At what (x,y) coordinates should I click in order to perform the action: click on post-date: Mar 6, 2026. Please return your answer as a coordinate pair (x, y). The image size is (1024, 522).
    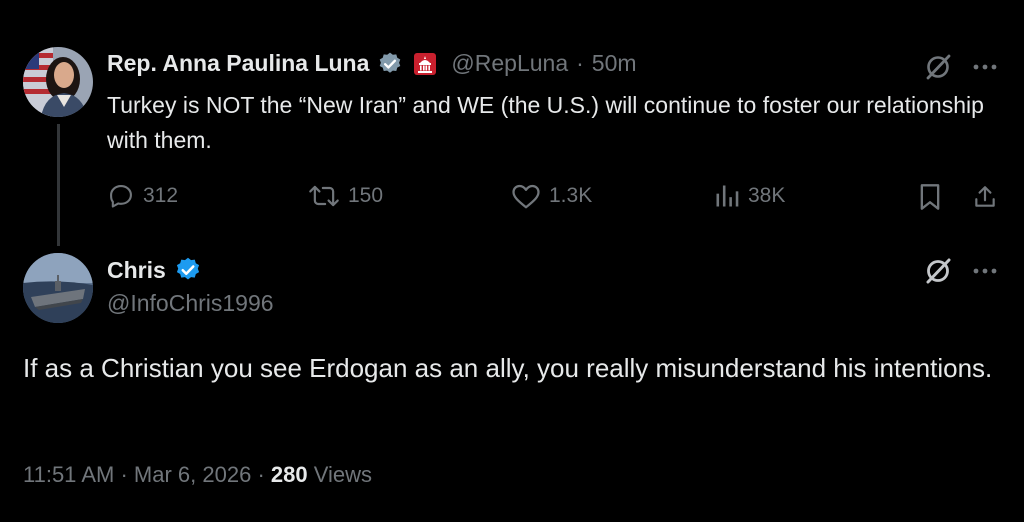
    Looking at the image, I should click on (192, 474).